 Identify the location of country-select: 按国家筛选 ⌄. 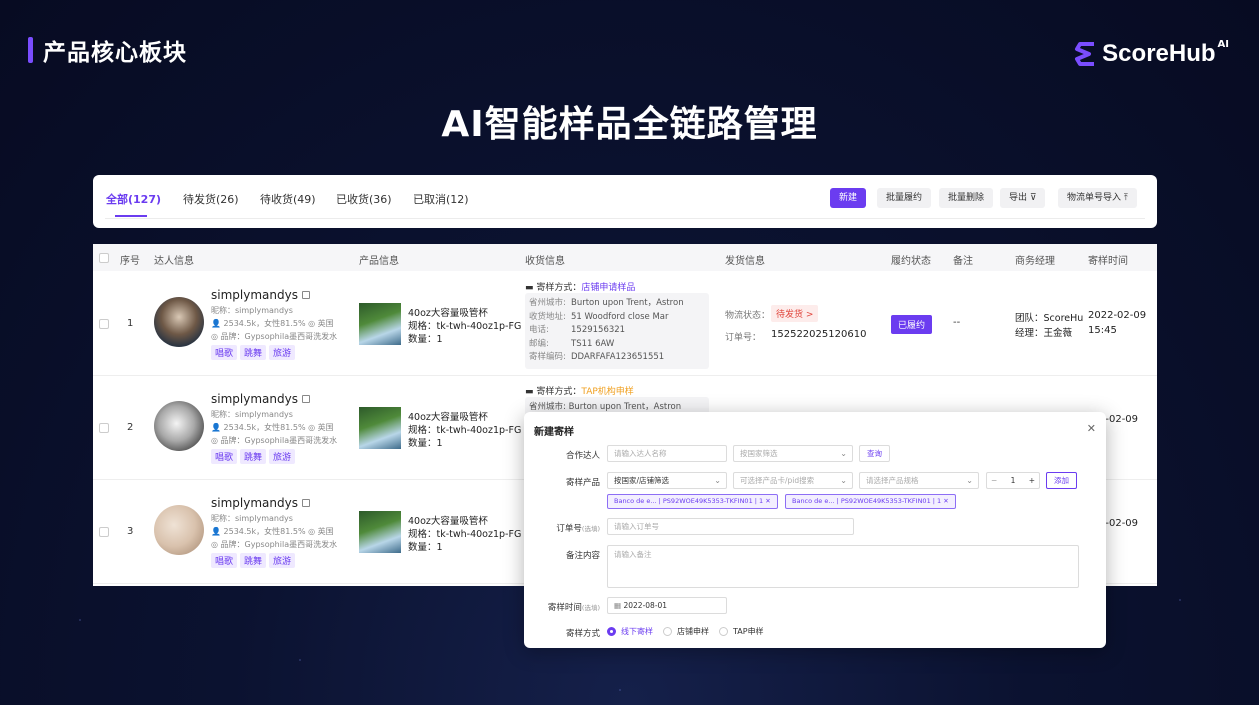
(793, 453).